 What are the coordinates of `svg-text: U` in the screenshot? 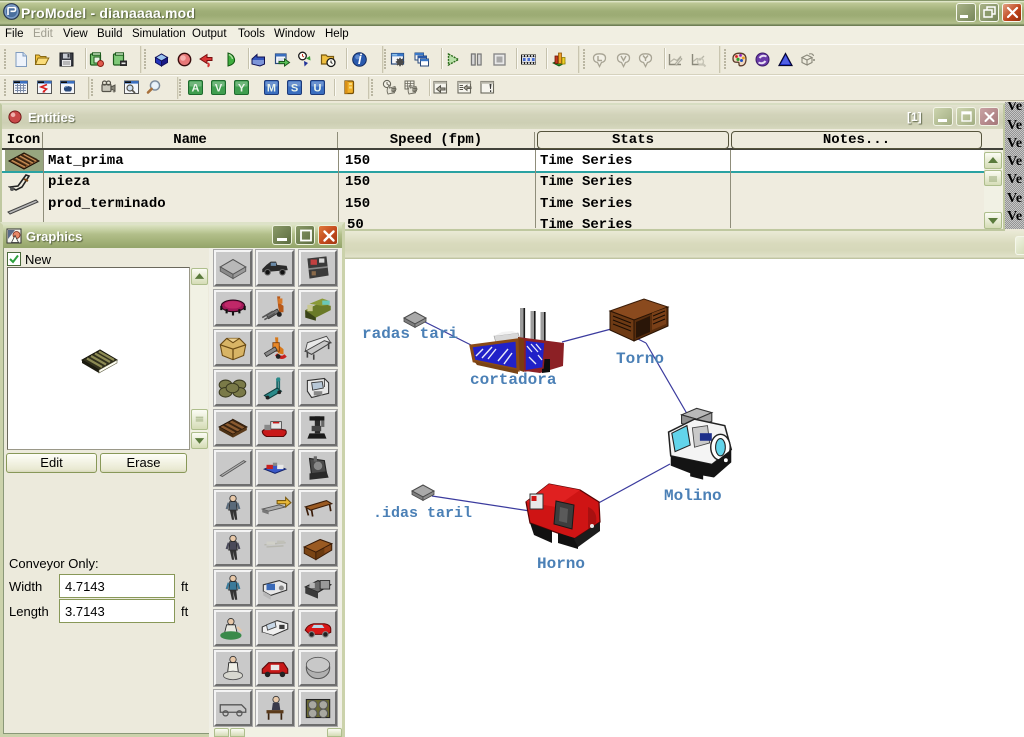 It's located at (318, 89).